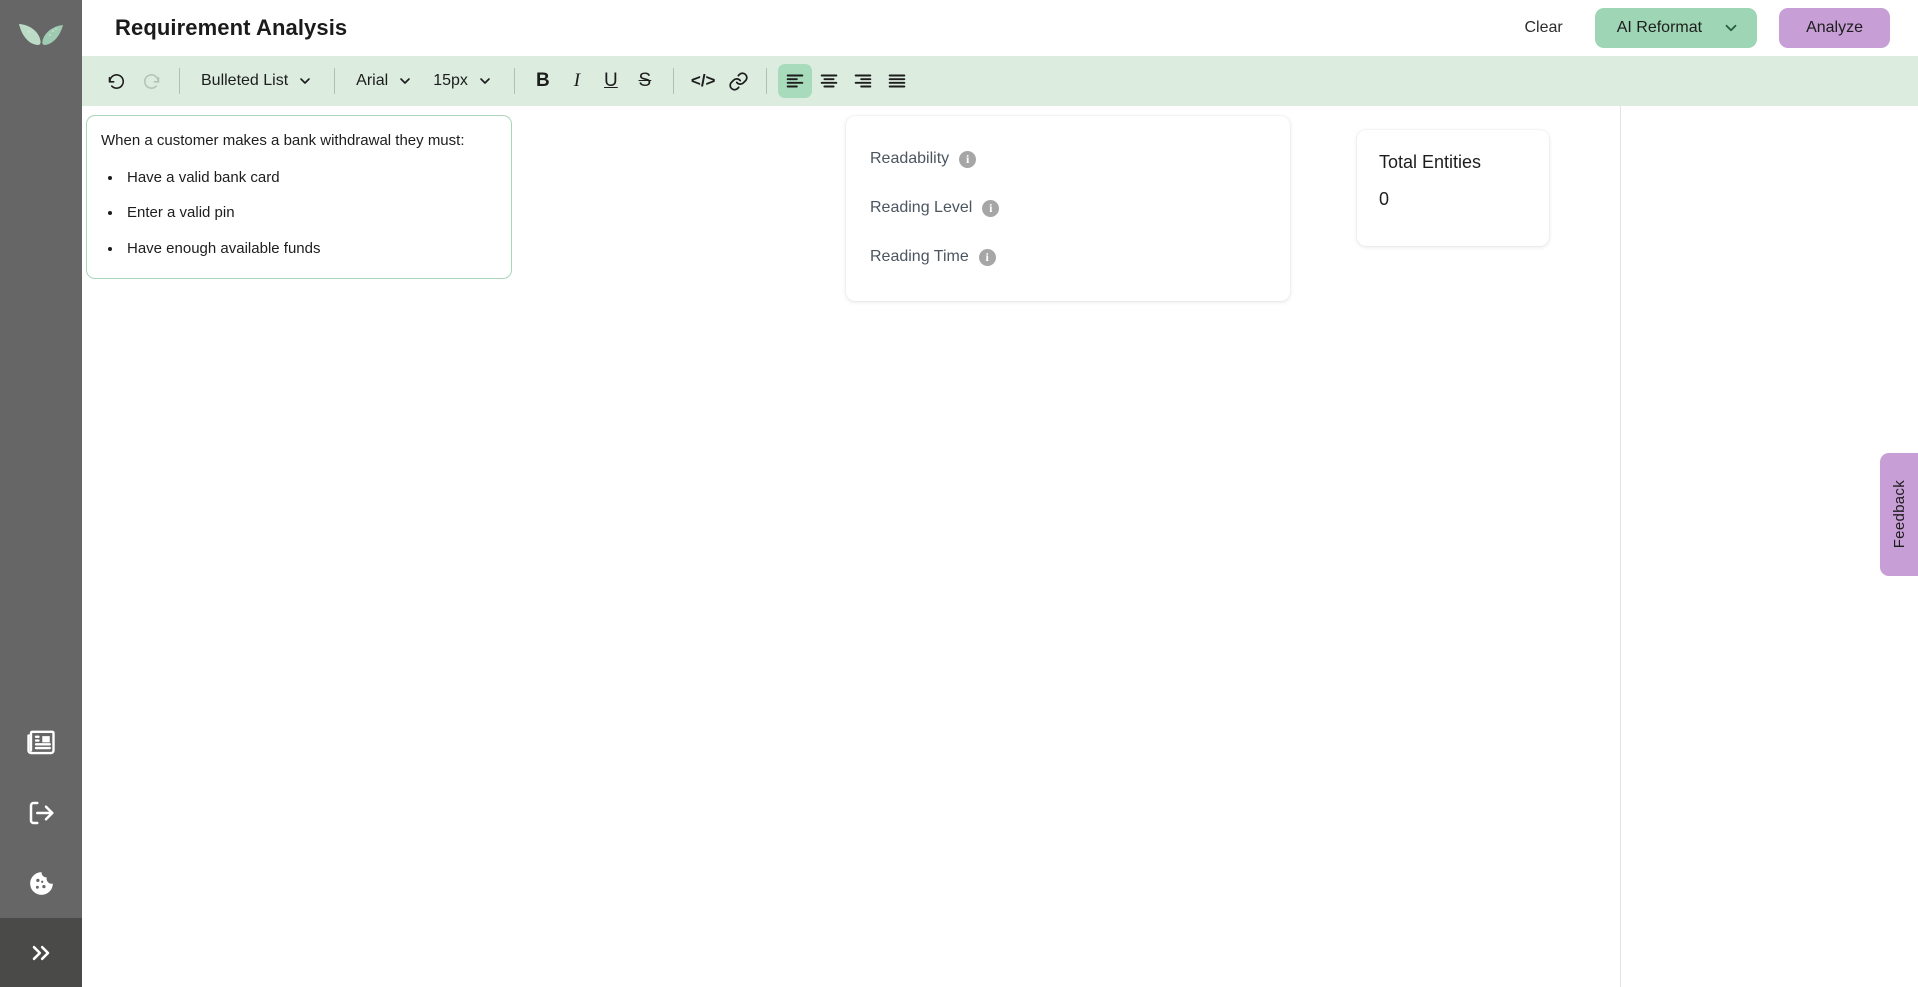  I want to click on code-button: </>, so click(703, 81).